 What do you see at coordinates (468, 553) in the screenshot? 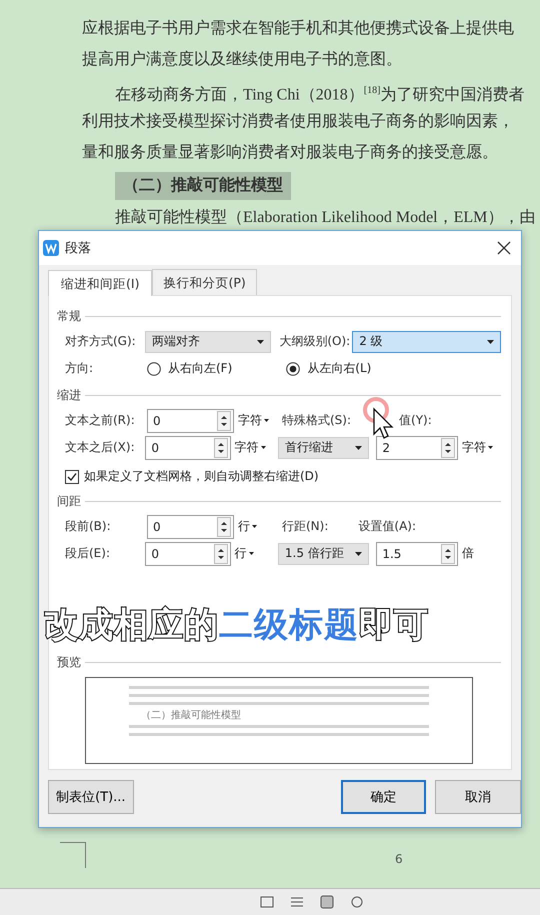
I see `unit-label: 倍` at bounding box center [468, 553].